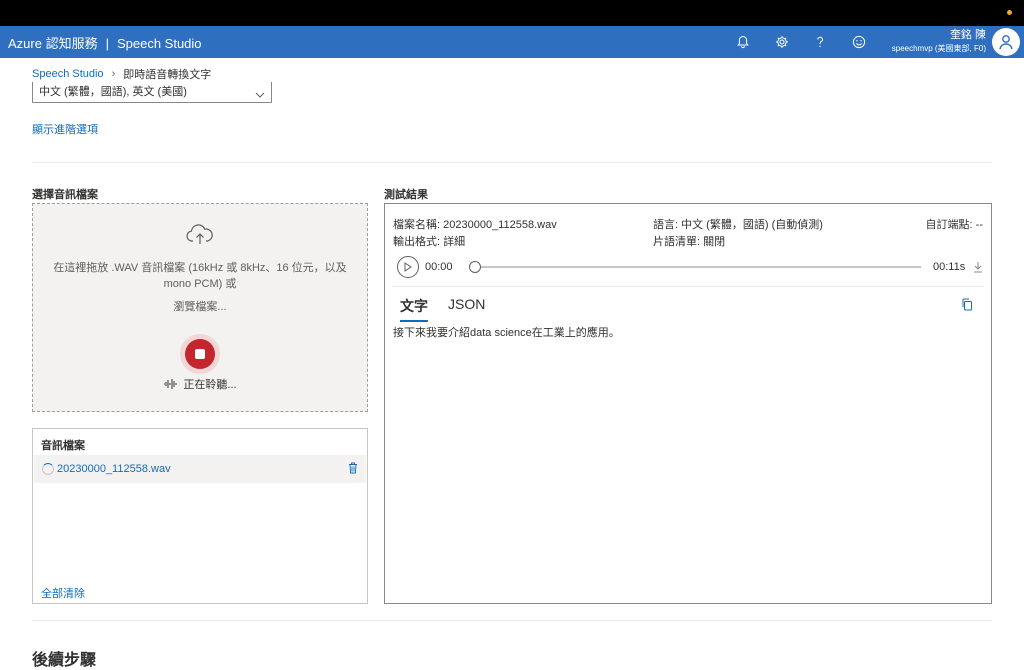 This screenshot has height=670, width=1024. Describe the element at coordinates (121, 74) in the screenshot. I see `breadcrumb: Speech Studio › 即時語音轉換文字` at that location.